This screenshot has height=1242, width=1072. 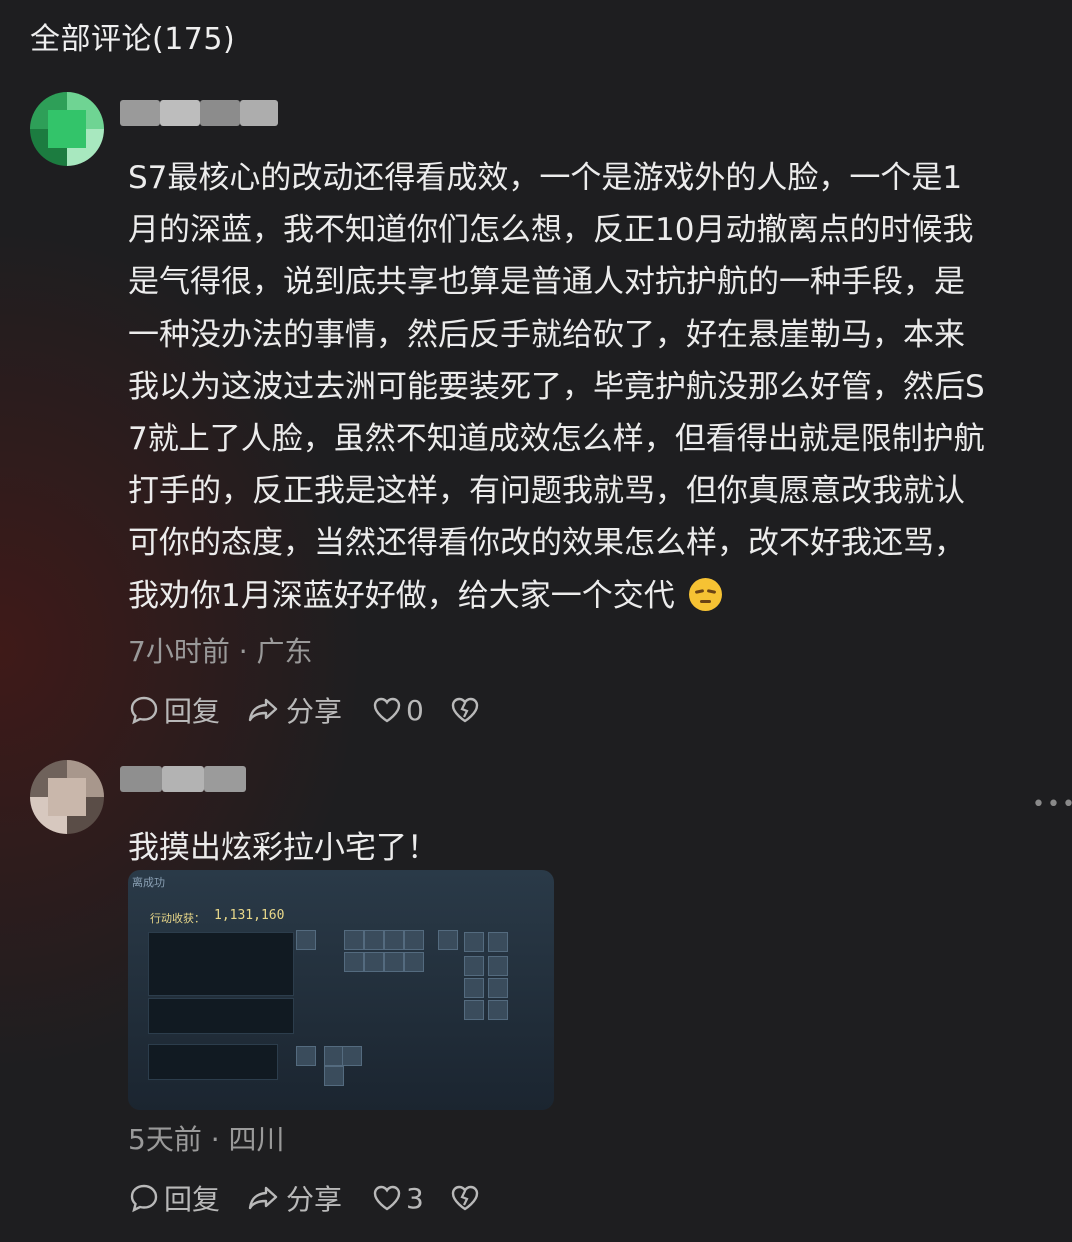 I want to click on like-button: 3, so click(x=398, y=1198).